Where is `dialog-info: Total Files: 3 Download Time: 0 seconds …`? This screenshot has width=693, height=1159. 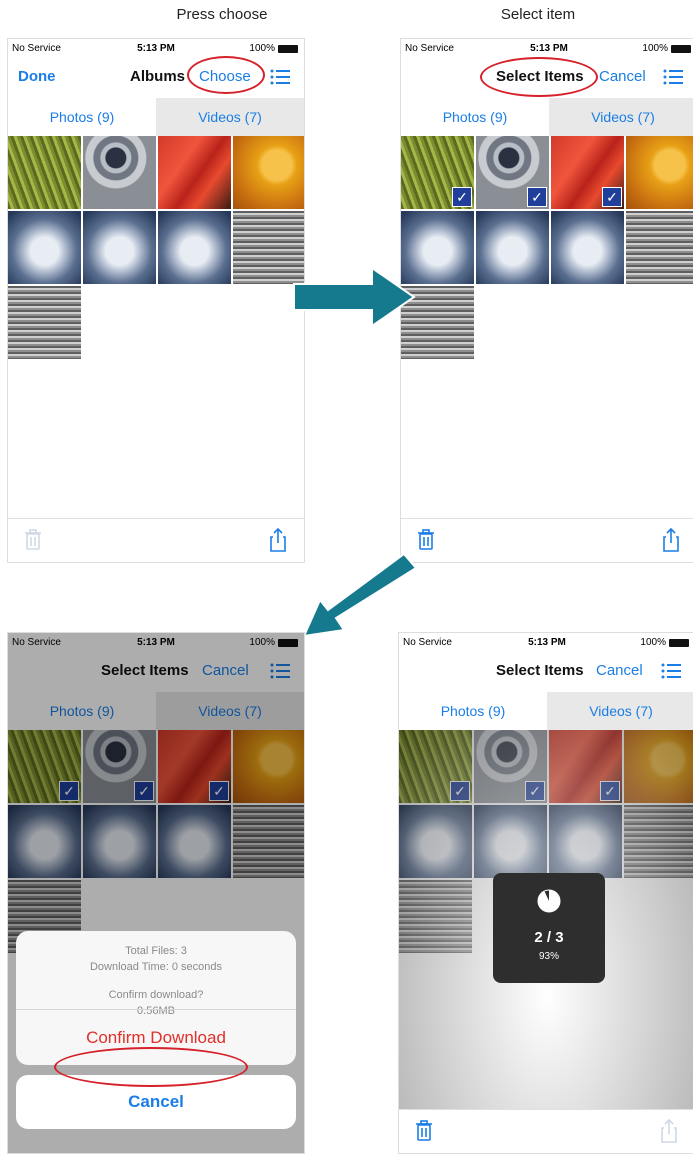 dialog-info: Total Files: 3 Download Time: 0 seconds … is located at coordinates (156, 975).